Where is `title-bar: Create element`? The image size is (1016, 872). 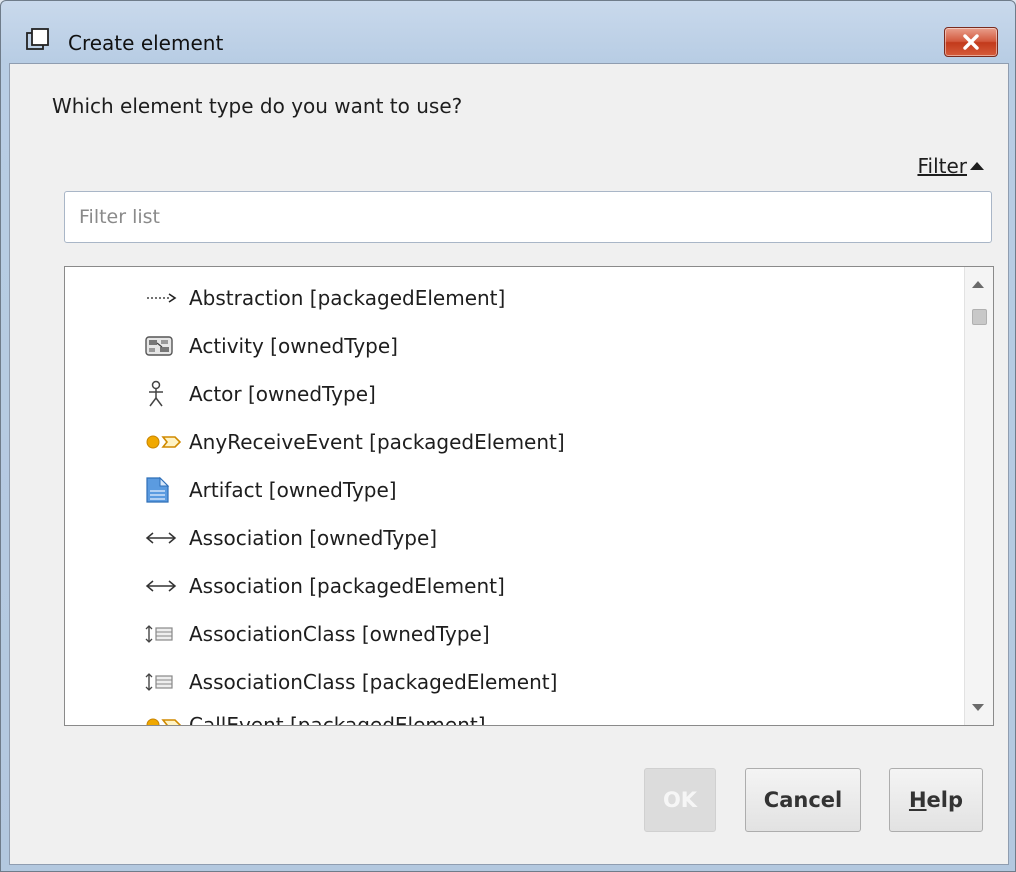 title-bar: Create element is located at coordinates (508, 29).